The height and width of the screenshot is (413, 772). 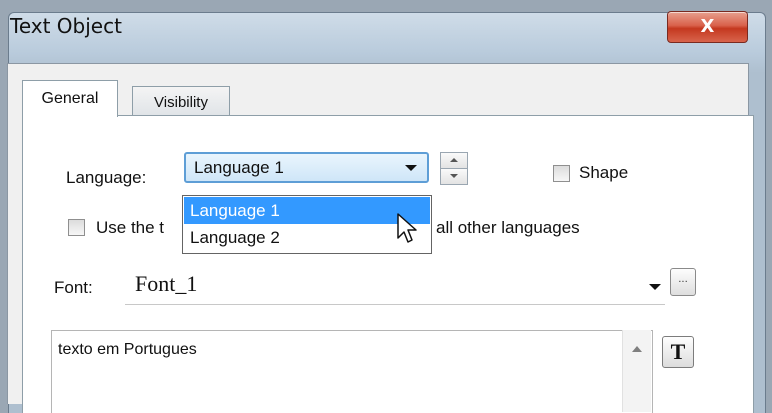 I want to click on language-dropdown-list: Language 1 Language 2, so click(x=307, y=224).